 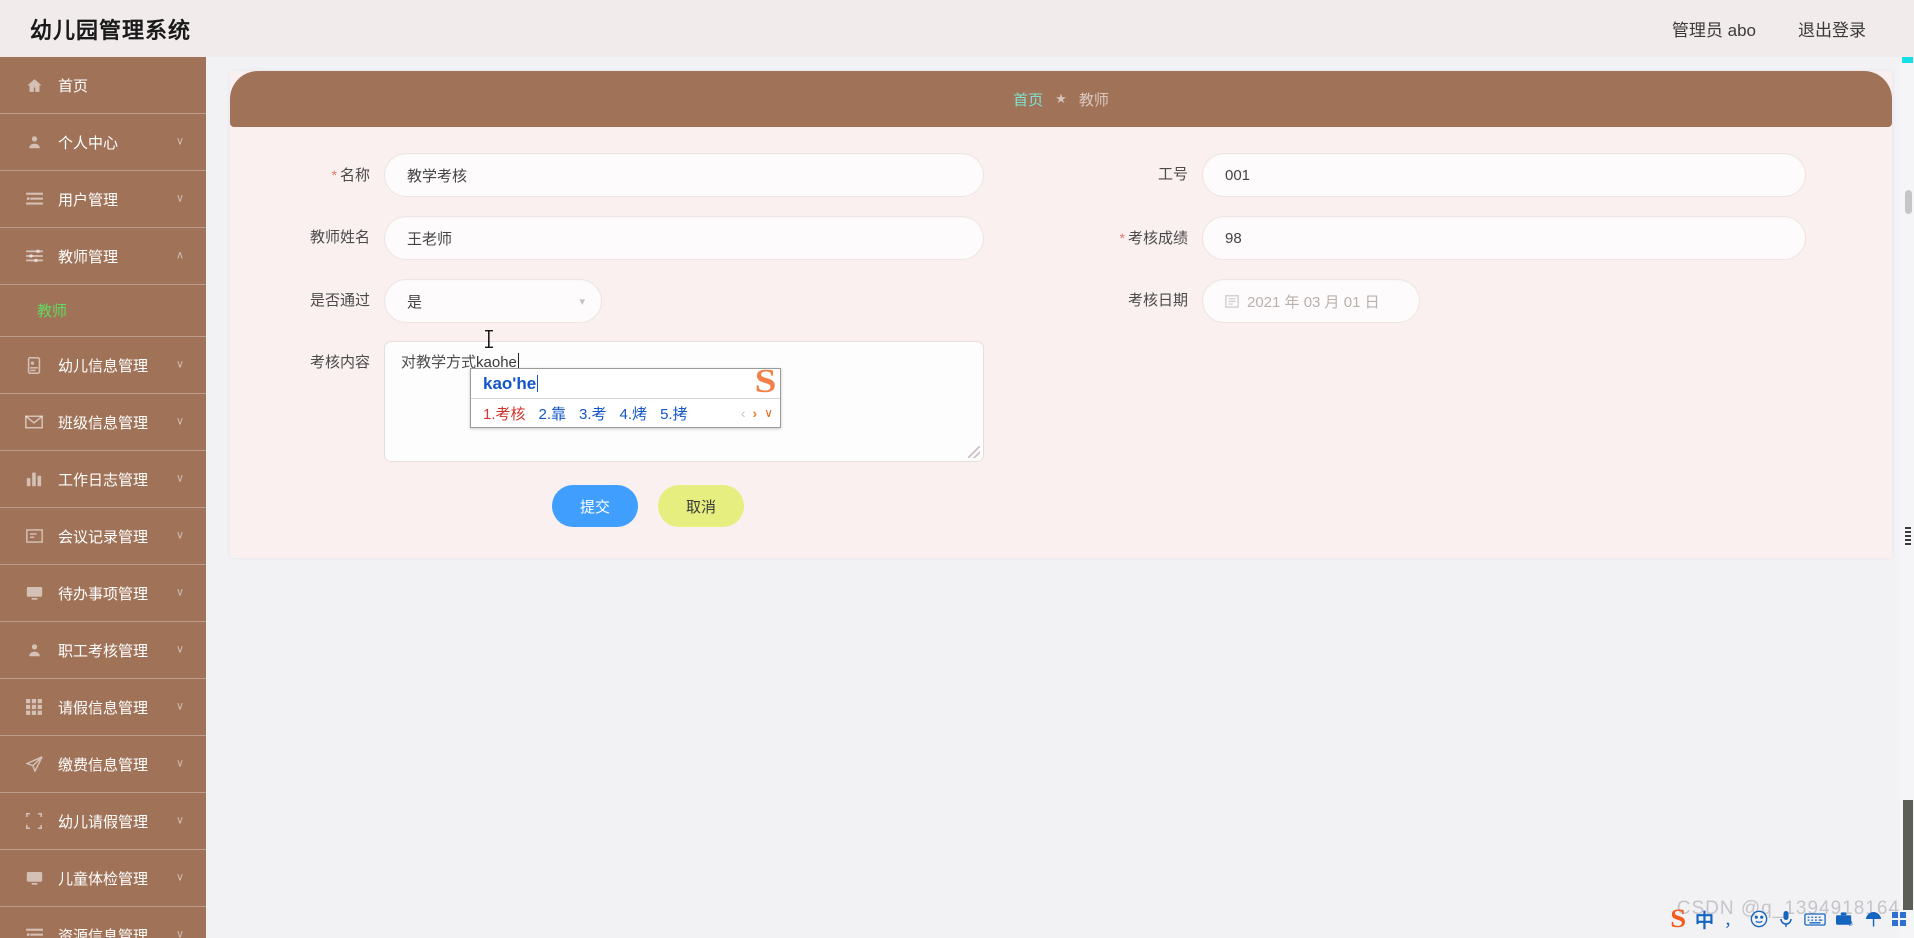 What do you see at coordinates (489, 339) in the screenshot?
I see `mouse-cursor-icon` at bounding box center [489, 339].